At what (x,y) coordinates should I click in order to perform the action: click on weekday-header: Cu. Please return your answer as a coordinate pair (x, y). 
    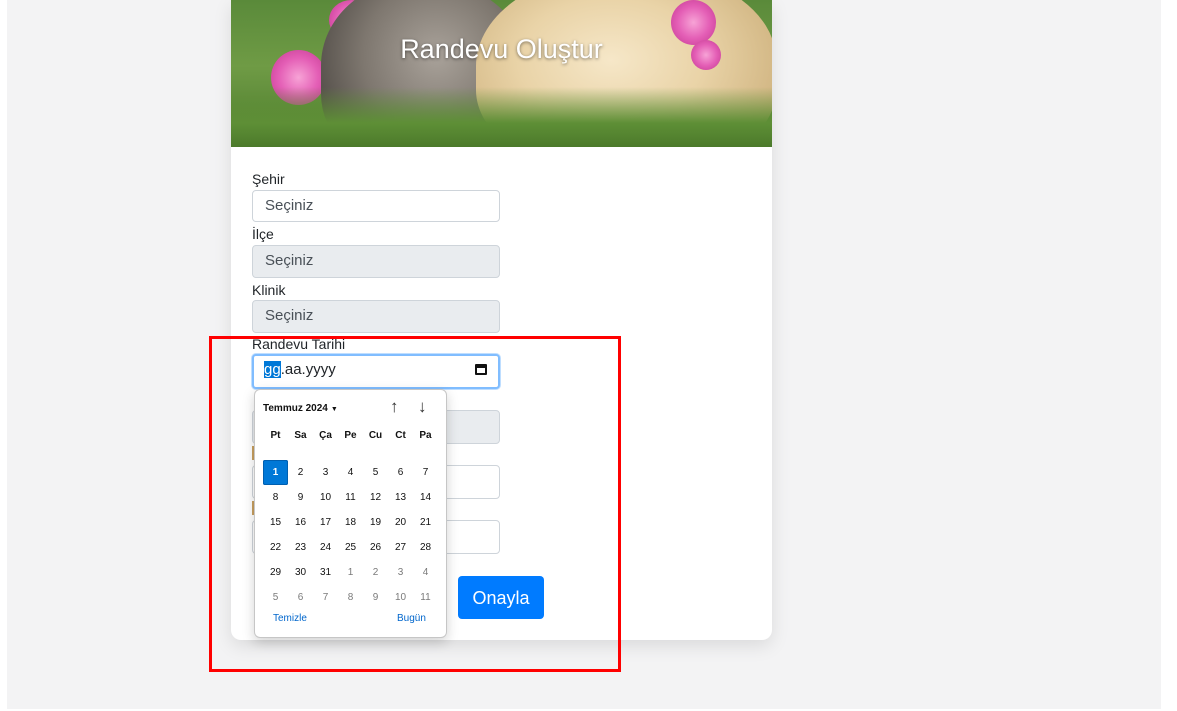
    Looking at the image, I should click on (375, 435).